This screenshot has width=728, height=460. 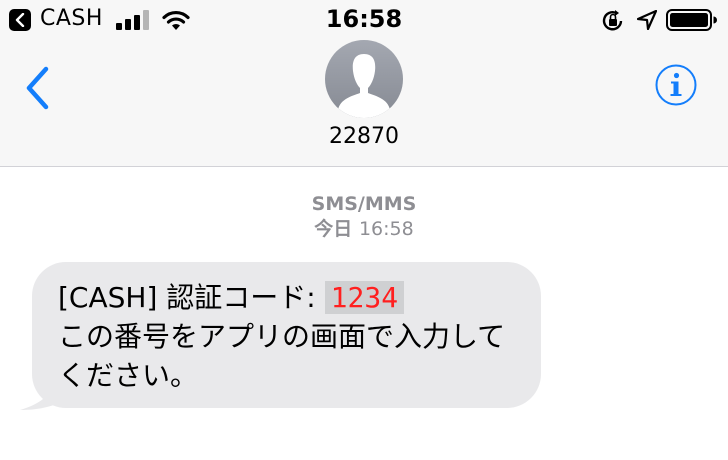 I want to click on message-prefix: [CASH] 認証コード:, so click(x=187, y=297).